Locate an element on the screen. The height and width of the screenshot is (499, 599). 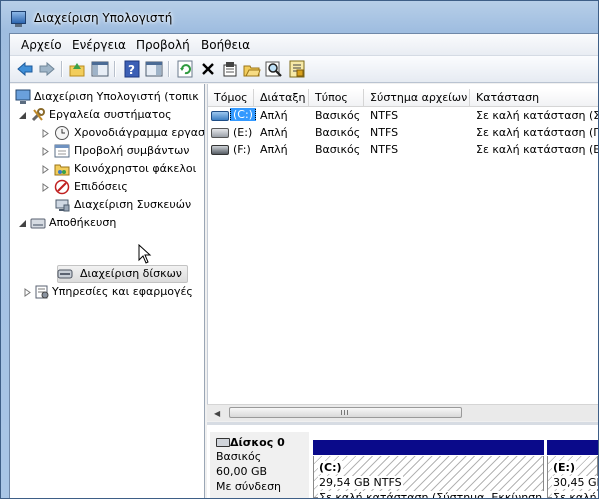
tree-item-performance: Επιδόσεις is located at coordinates (122, 187).